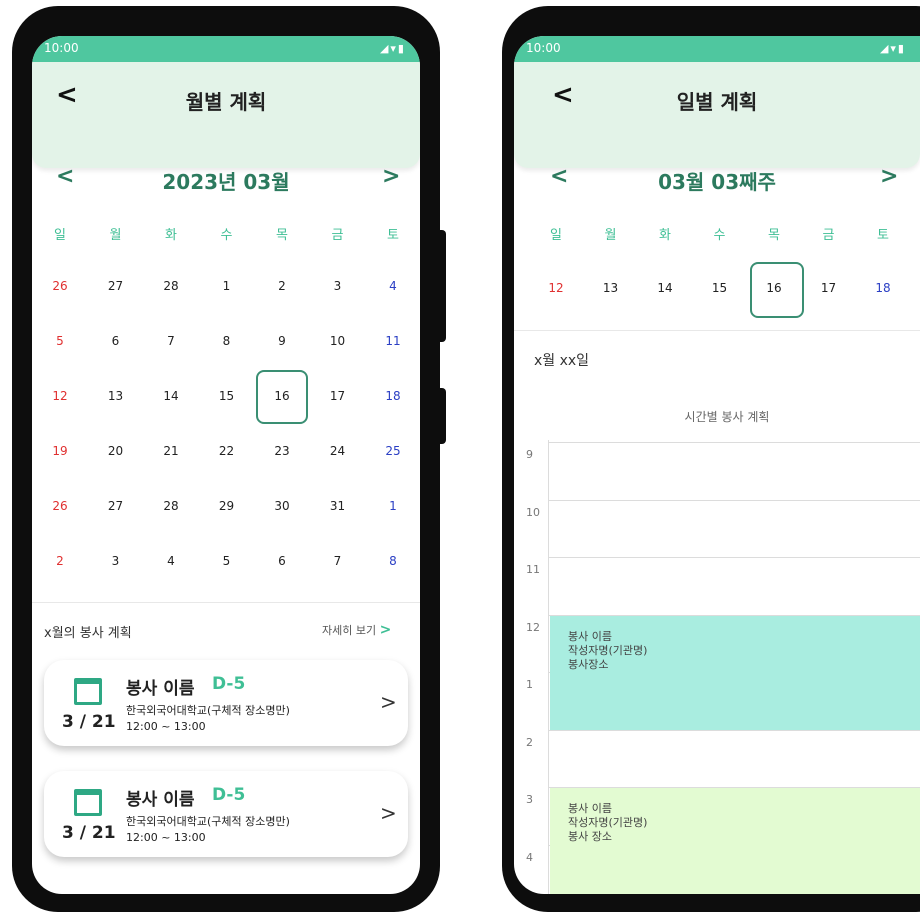  I want to click on schedule-event: 봉사 이름 작성자명(기관명) 봉사 장소, so click(735, 841).